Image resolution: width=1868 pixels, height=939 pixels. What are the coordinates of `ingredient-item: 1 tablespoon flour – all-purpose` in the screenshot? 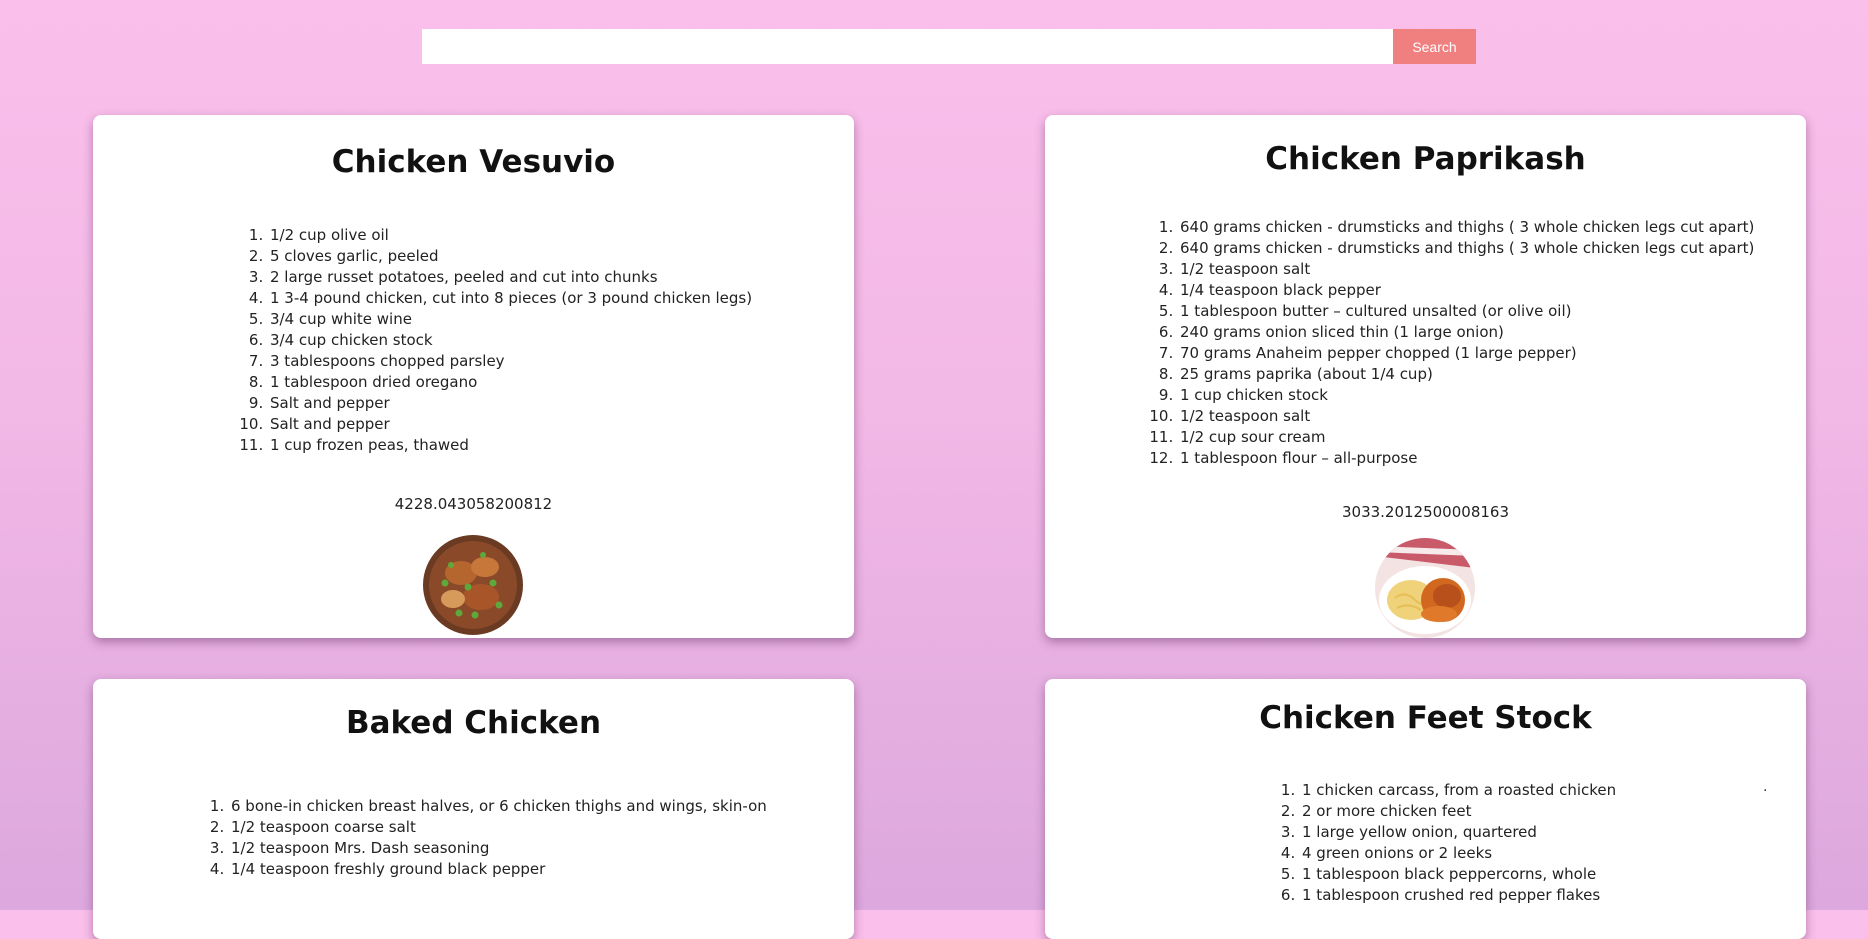 It's located at (1466, 458).